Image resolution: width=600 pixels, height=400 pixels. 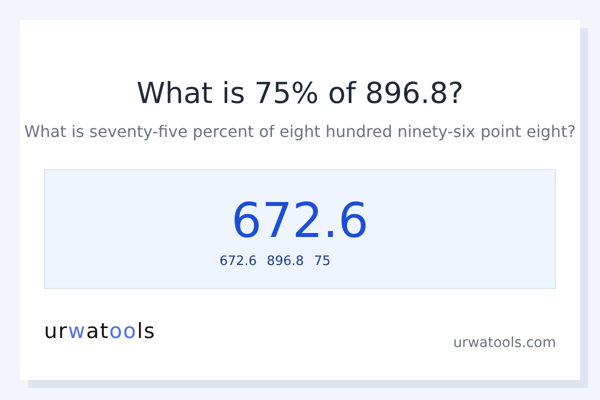 I want to click on domain-text: urwatools.com, so click(x=504, y=343).